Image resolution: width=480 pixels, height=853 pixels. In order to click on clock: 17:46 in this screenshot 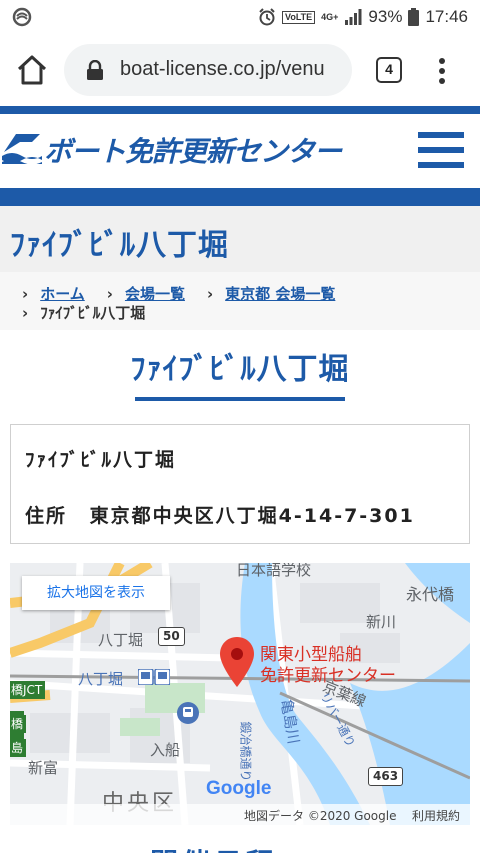, I will do `click(446, 16)`.